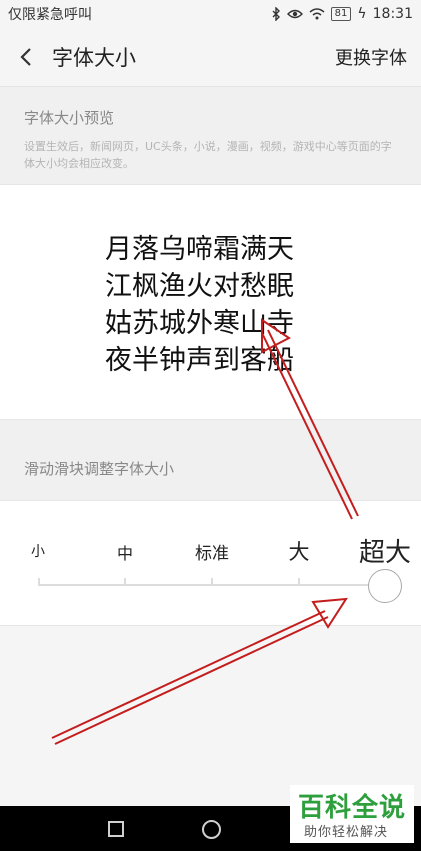  What do you see at coordinates (199, 305) in the screenshot?
I see `preview-poem: 月落乌啼霜满天 江枫渔火对愁眠 姑苏城外寒山寺 夜半钟声到客船` at bounding box center [199, 305].